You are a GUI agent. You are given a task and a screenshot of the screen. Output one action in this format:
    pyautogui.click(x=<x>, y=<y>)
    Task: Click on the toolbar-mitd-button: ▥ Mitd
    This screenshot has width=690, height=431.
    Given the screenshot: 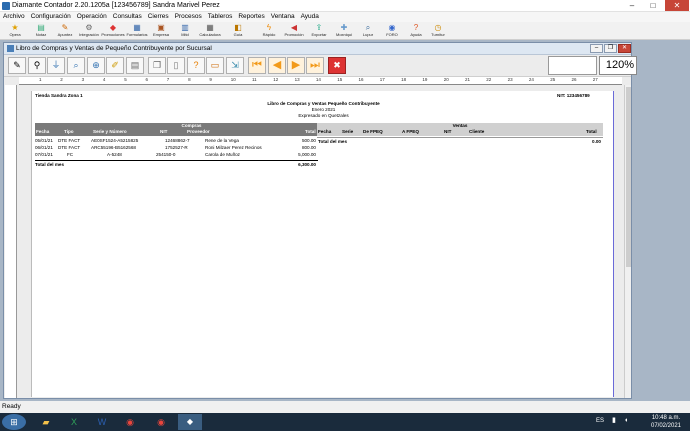 What is the action you would take?
    pyautogui.click(x=185, y=31)
    